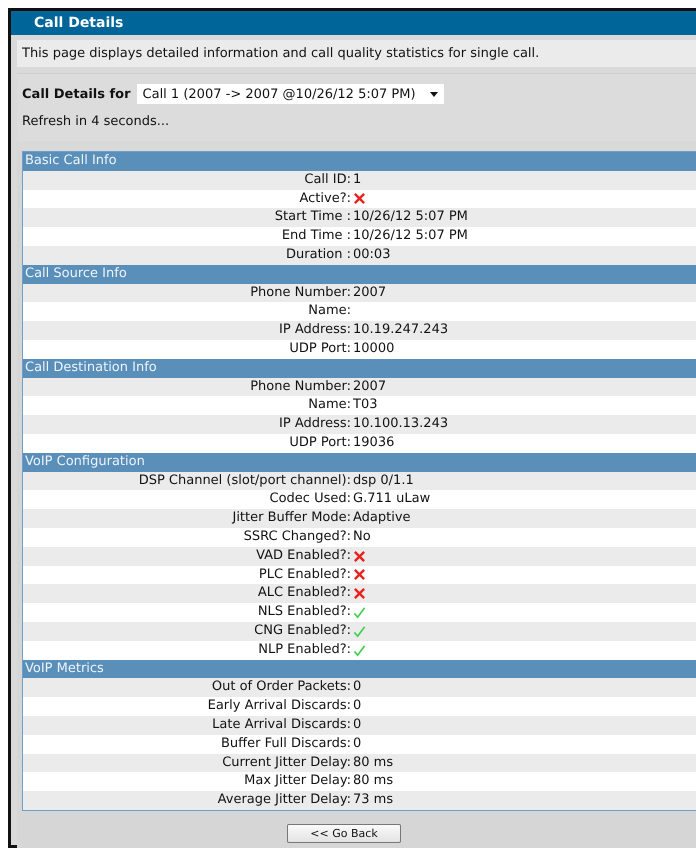 The width and height of the screenshot is (696, 859). I want to click on field-value: T03, so click(365, 405).